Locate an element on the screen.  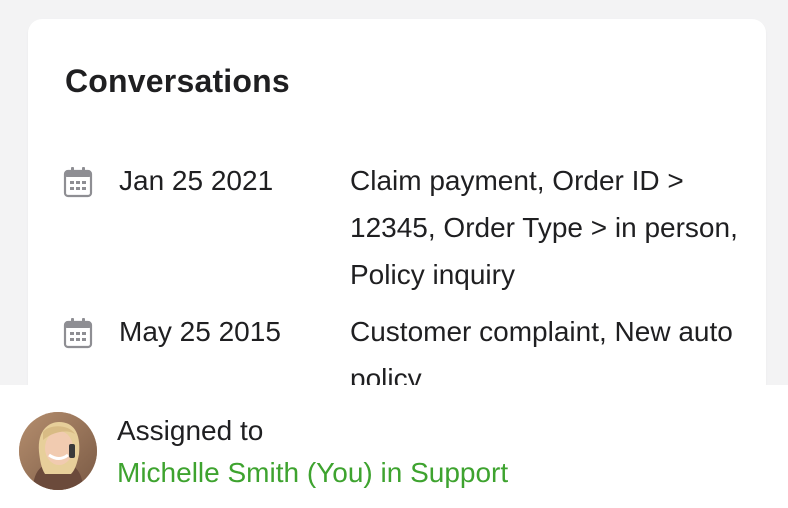
user-avatar is located at coordinates (58, 451).